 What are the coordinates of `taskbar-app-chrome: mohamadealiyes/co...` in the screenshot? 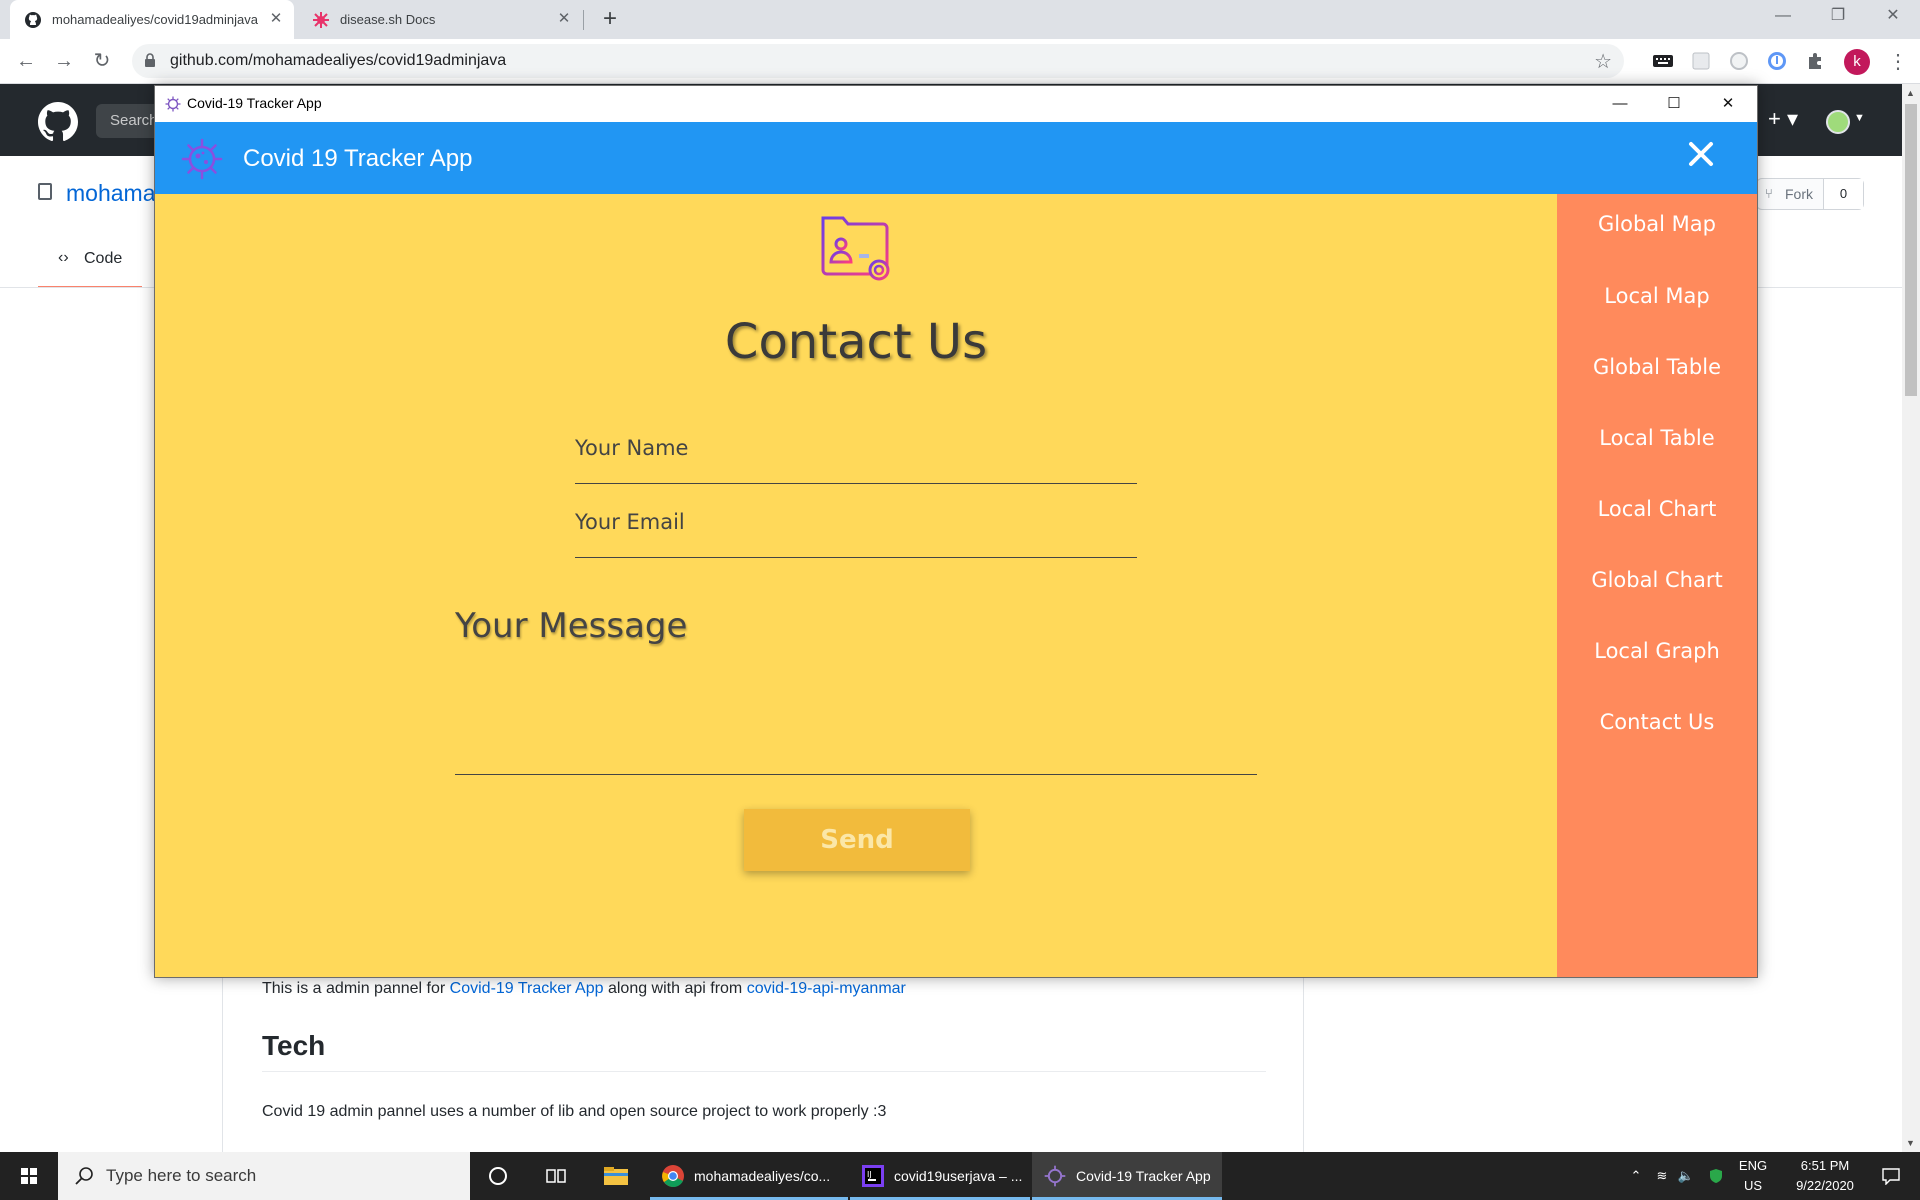 It's located at (749, 1176).